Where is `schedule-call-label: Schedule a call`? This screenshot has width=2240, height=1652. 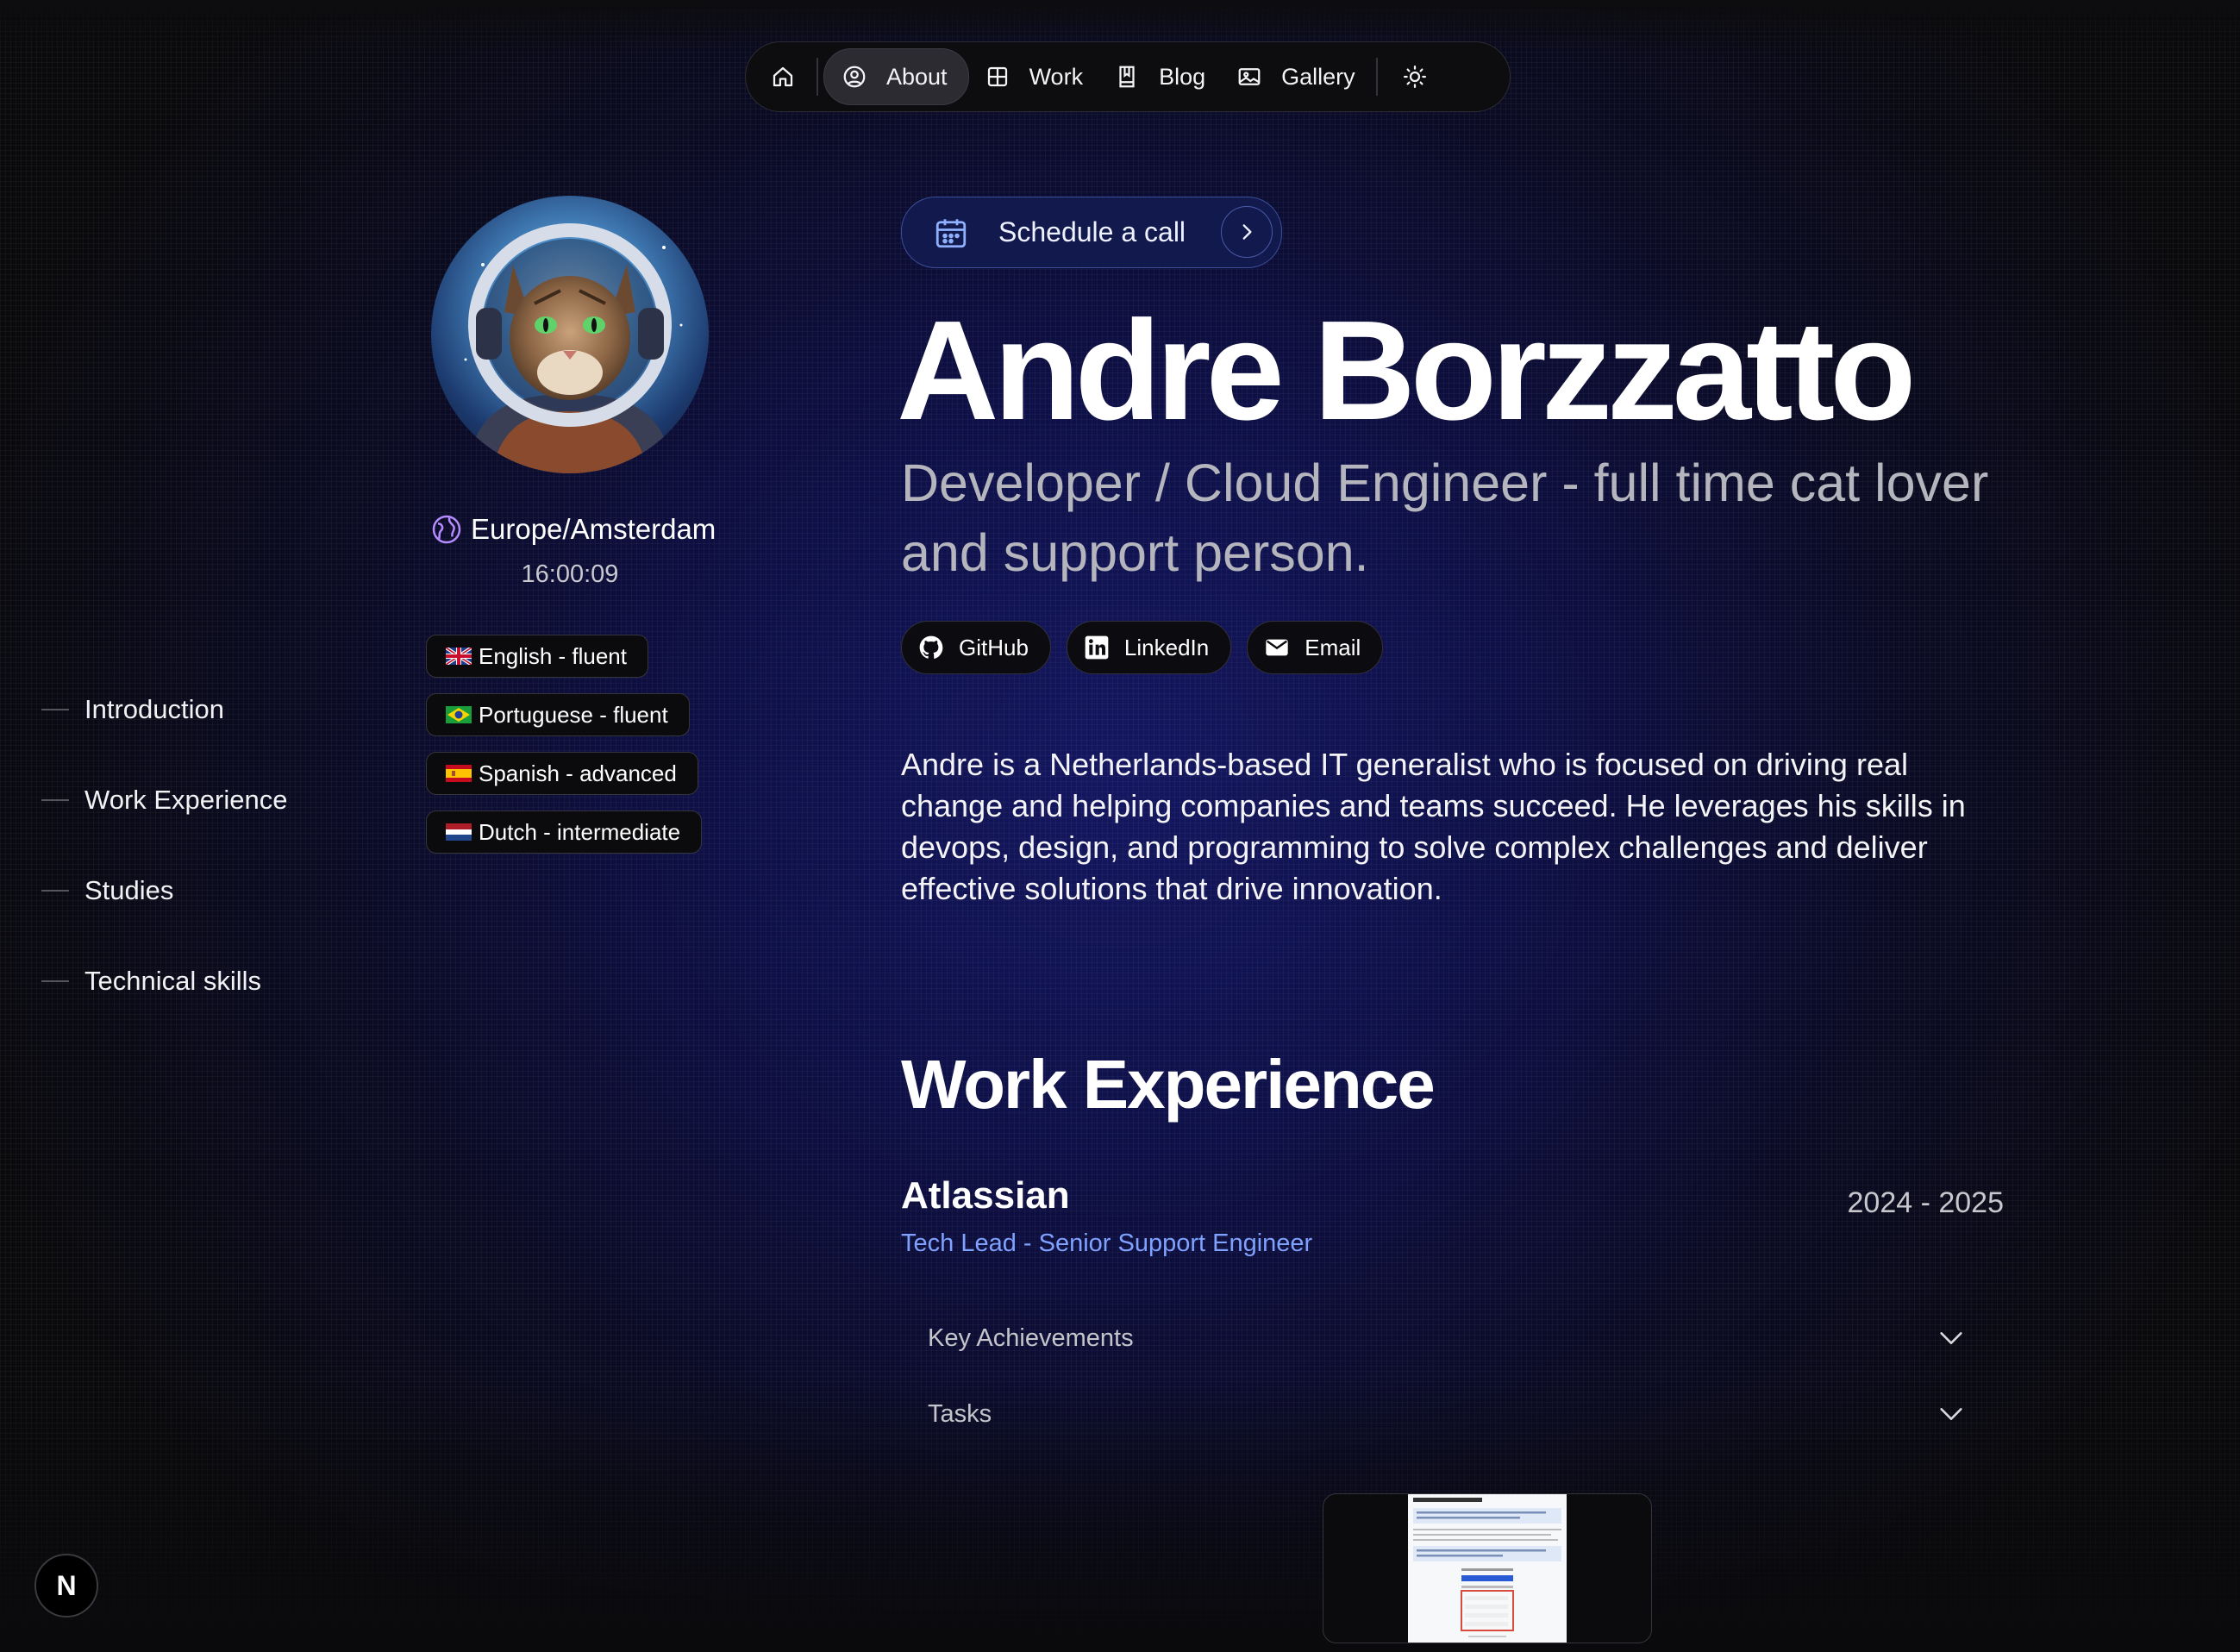
schedule-call-label: Schedule a call is located at coordinates (1092, 231).